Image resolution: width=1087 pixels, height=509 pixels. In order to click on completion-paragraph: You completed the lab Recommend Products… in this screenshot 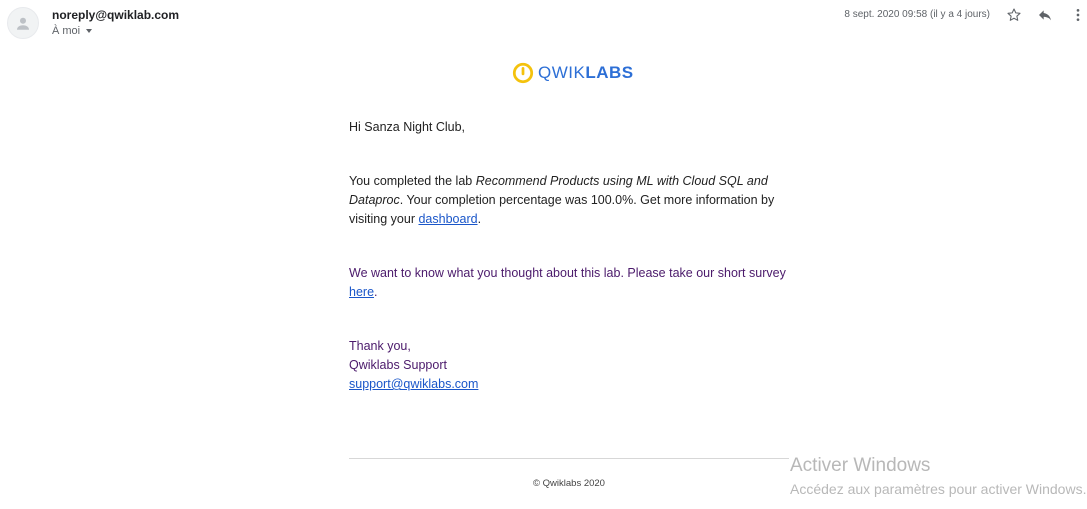, I will do `click(562, 200)`.